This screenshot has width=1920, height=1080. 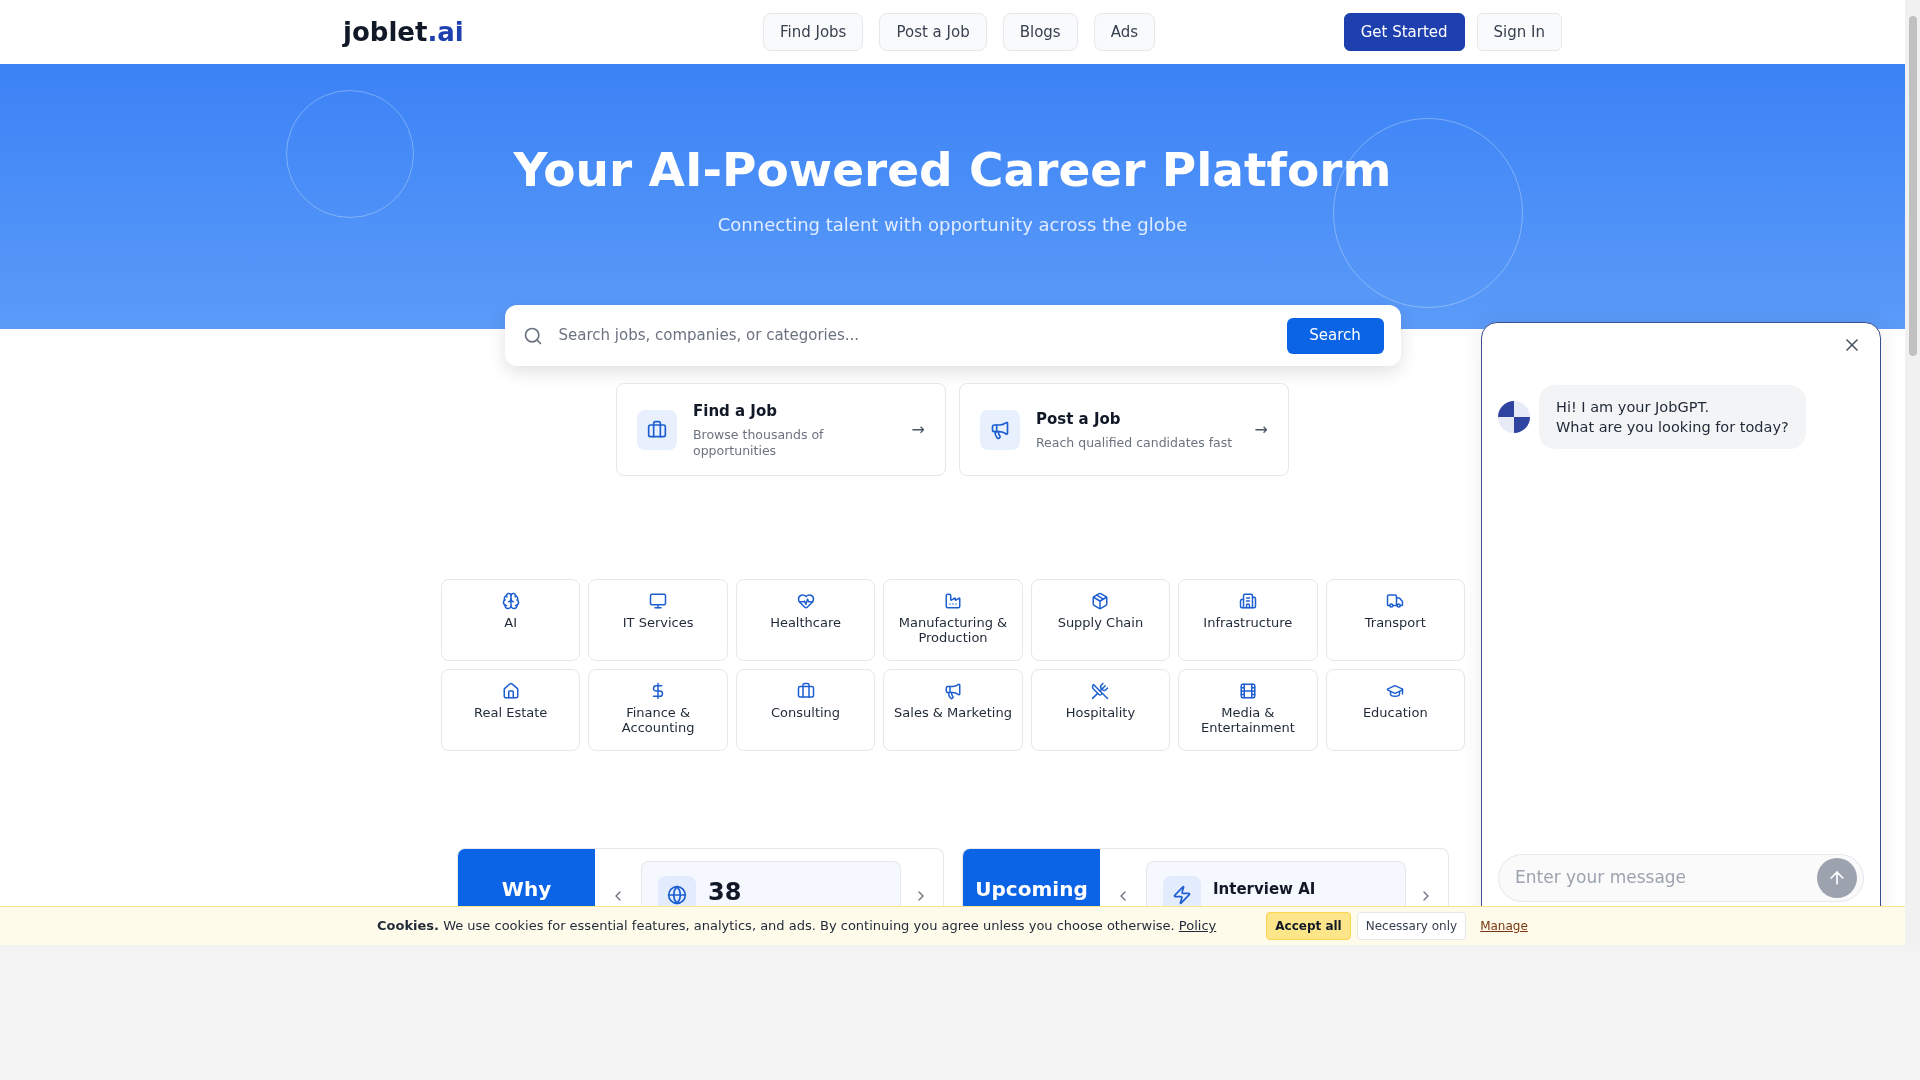 I want to click on stat-card: Interview AI, so click(x=1276, y=883).